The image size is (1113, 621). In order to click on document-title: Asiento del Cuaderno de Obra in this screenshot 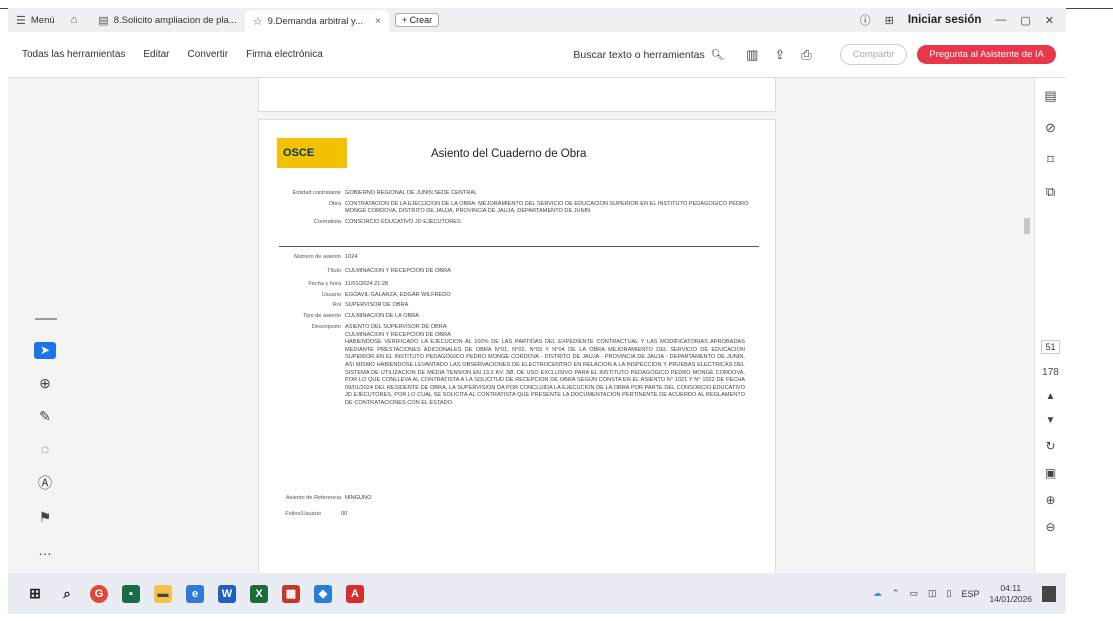, I will do `click(509, 154)`.